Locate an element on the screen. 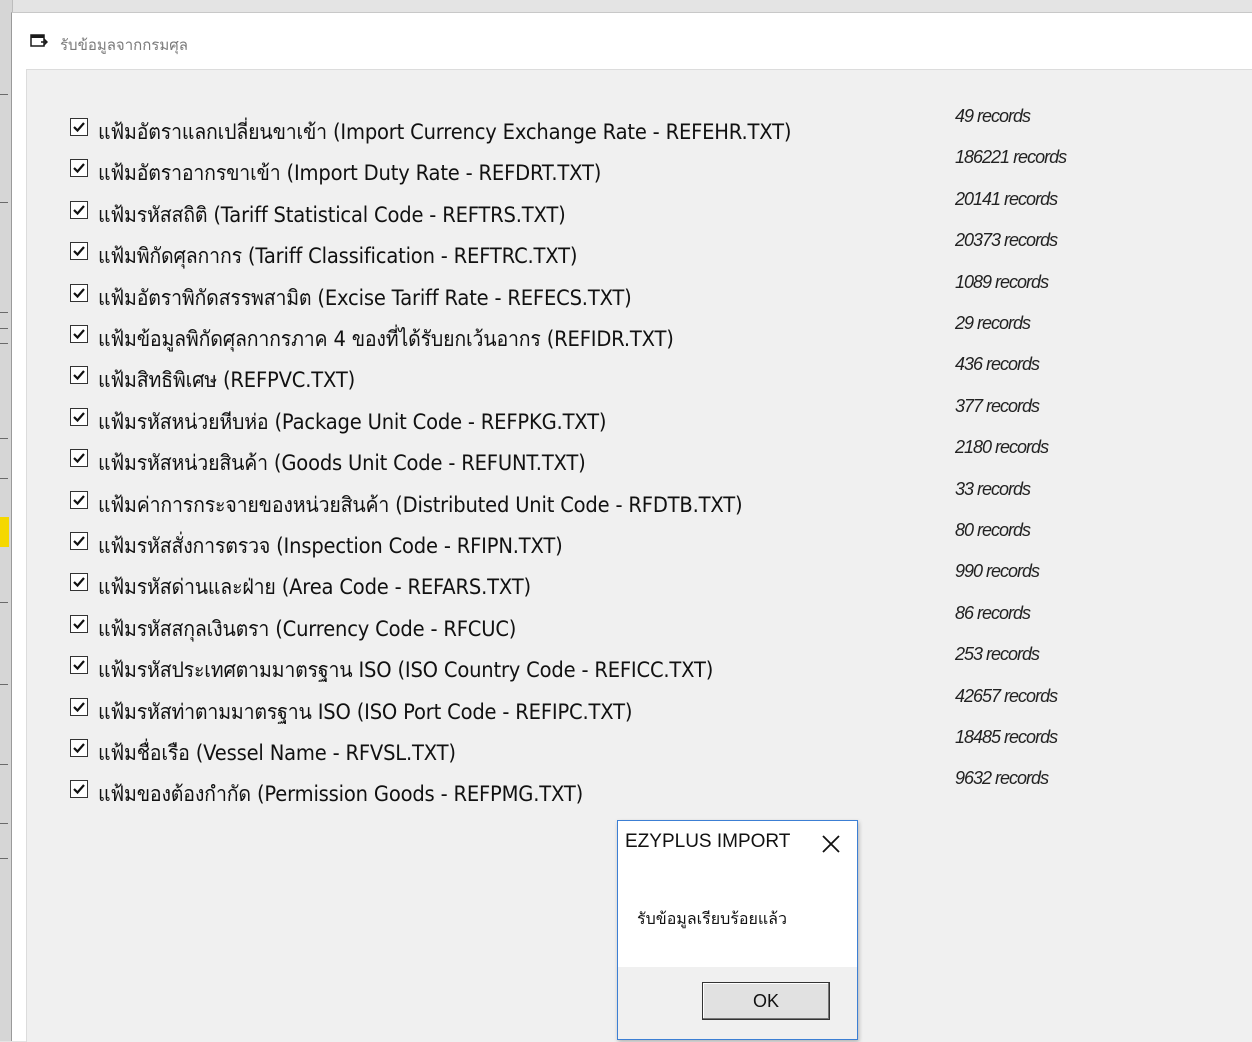  record-count: 990 records is located at coordinates (997, 571).